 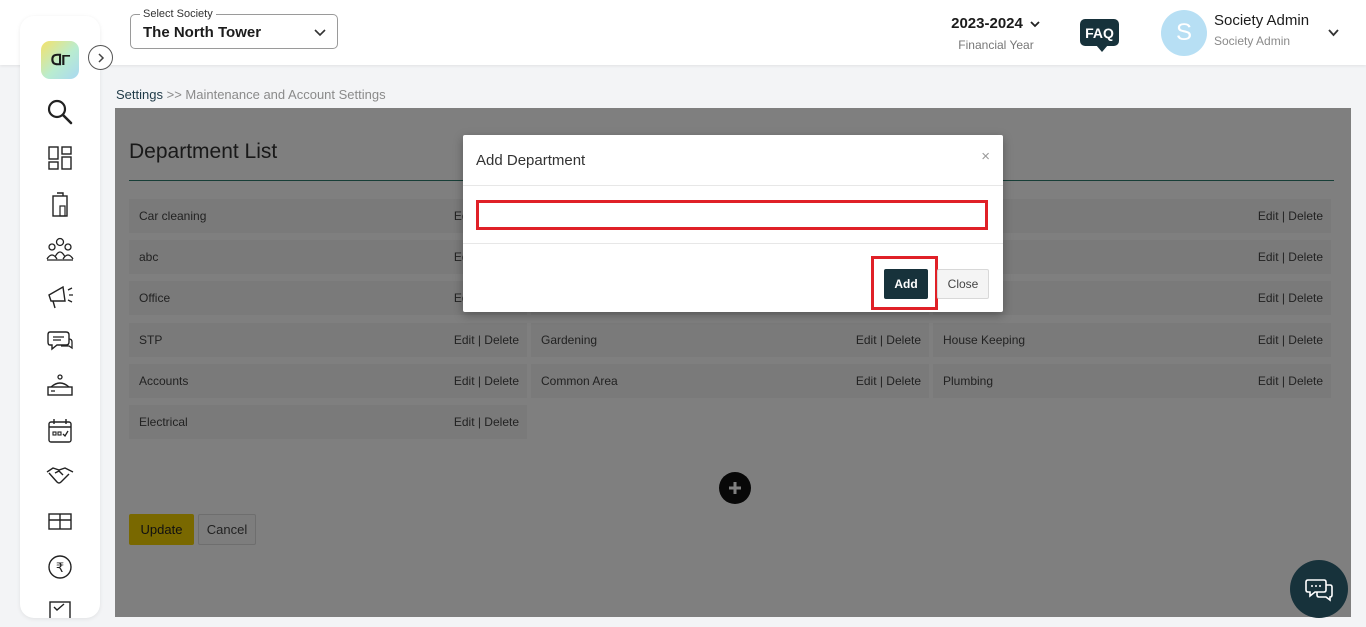 I want to click on society-select-value: The North Tower, so click(x=202, y=32).